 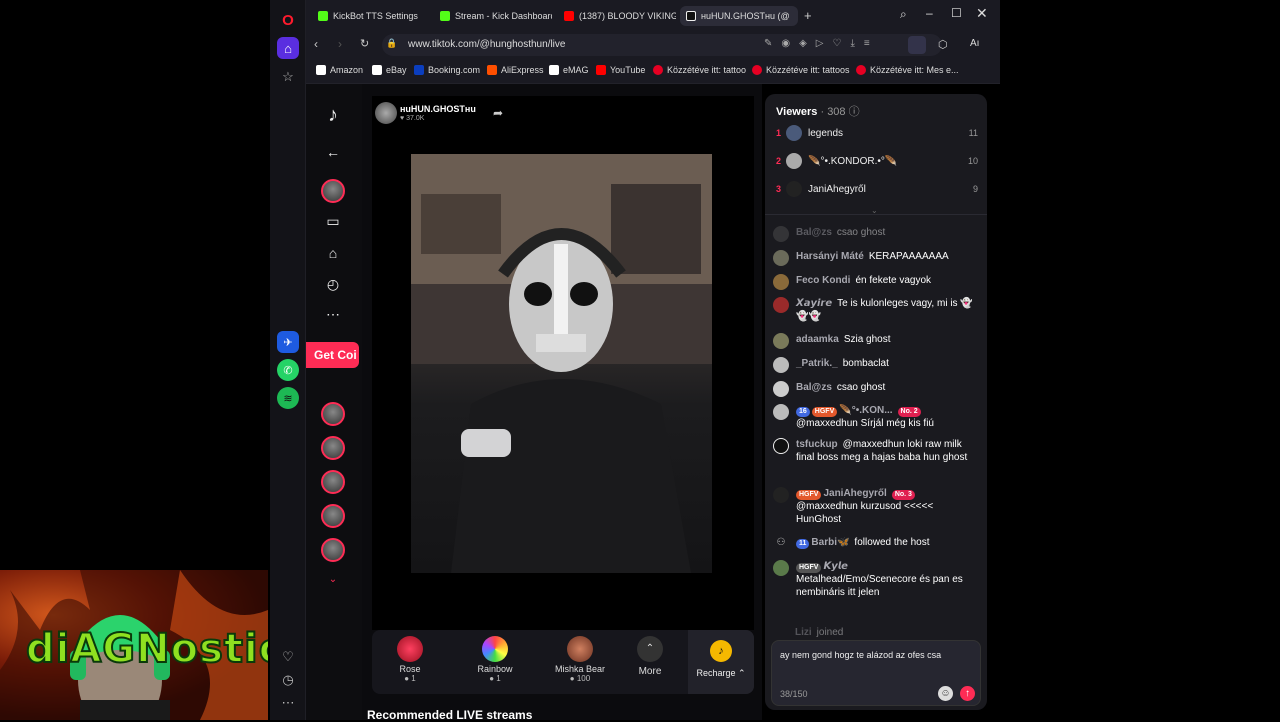 What do you see at coordinates (823, 280) in the screenshot?
I see `chat-user: Feco Kondi` at bounding box center [823, 280].